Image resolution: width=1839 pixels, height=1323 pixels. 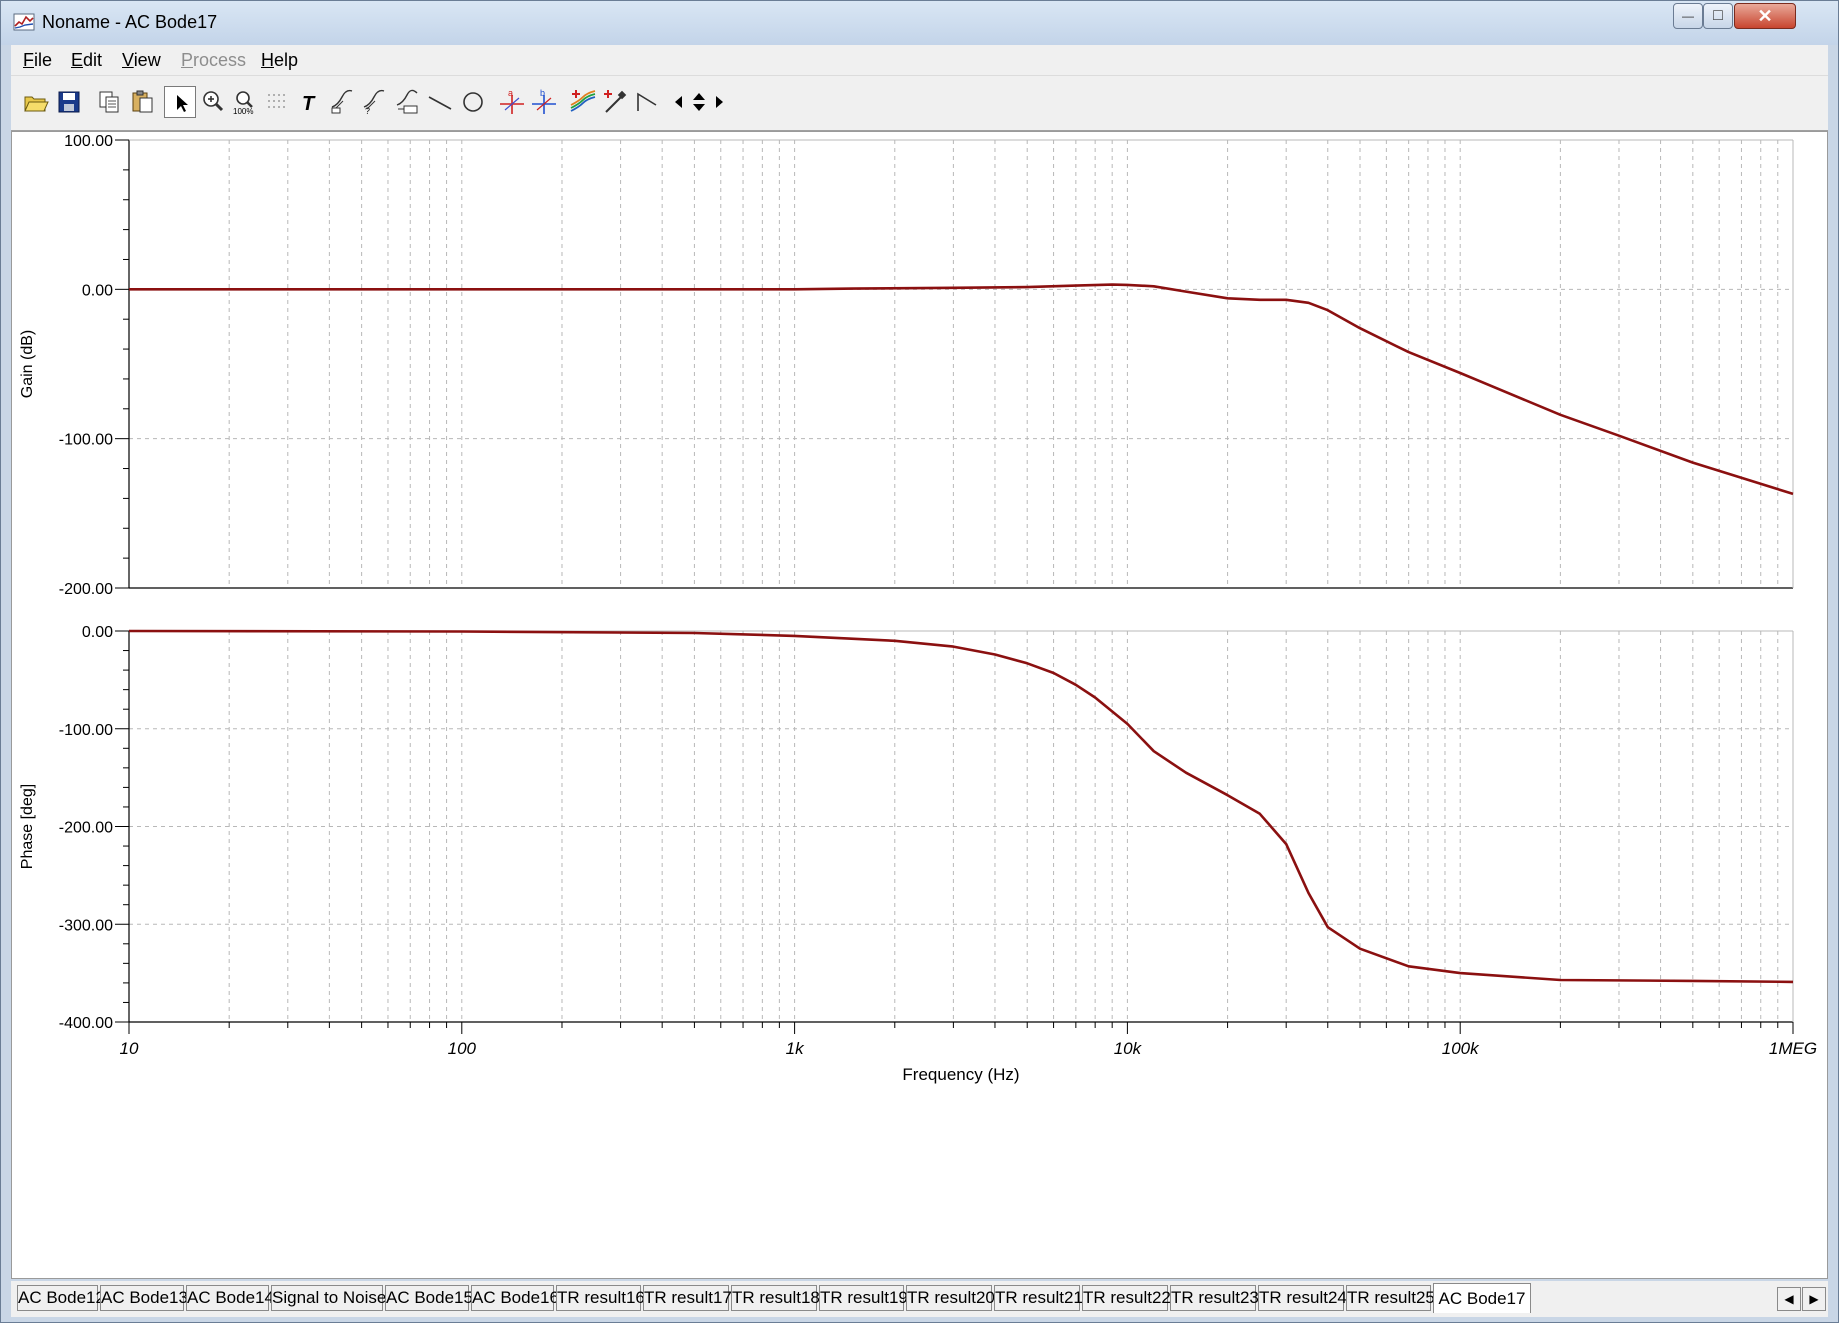 What do you see at coordinates (141, 60) in the screenshot?
I see `menu-view: View` at bounding box center [141, 60].